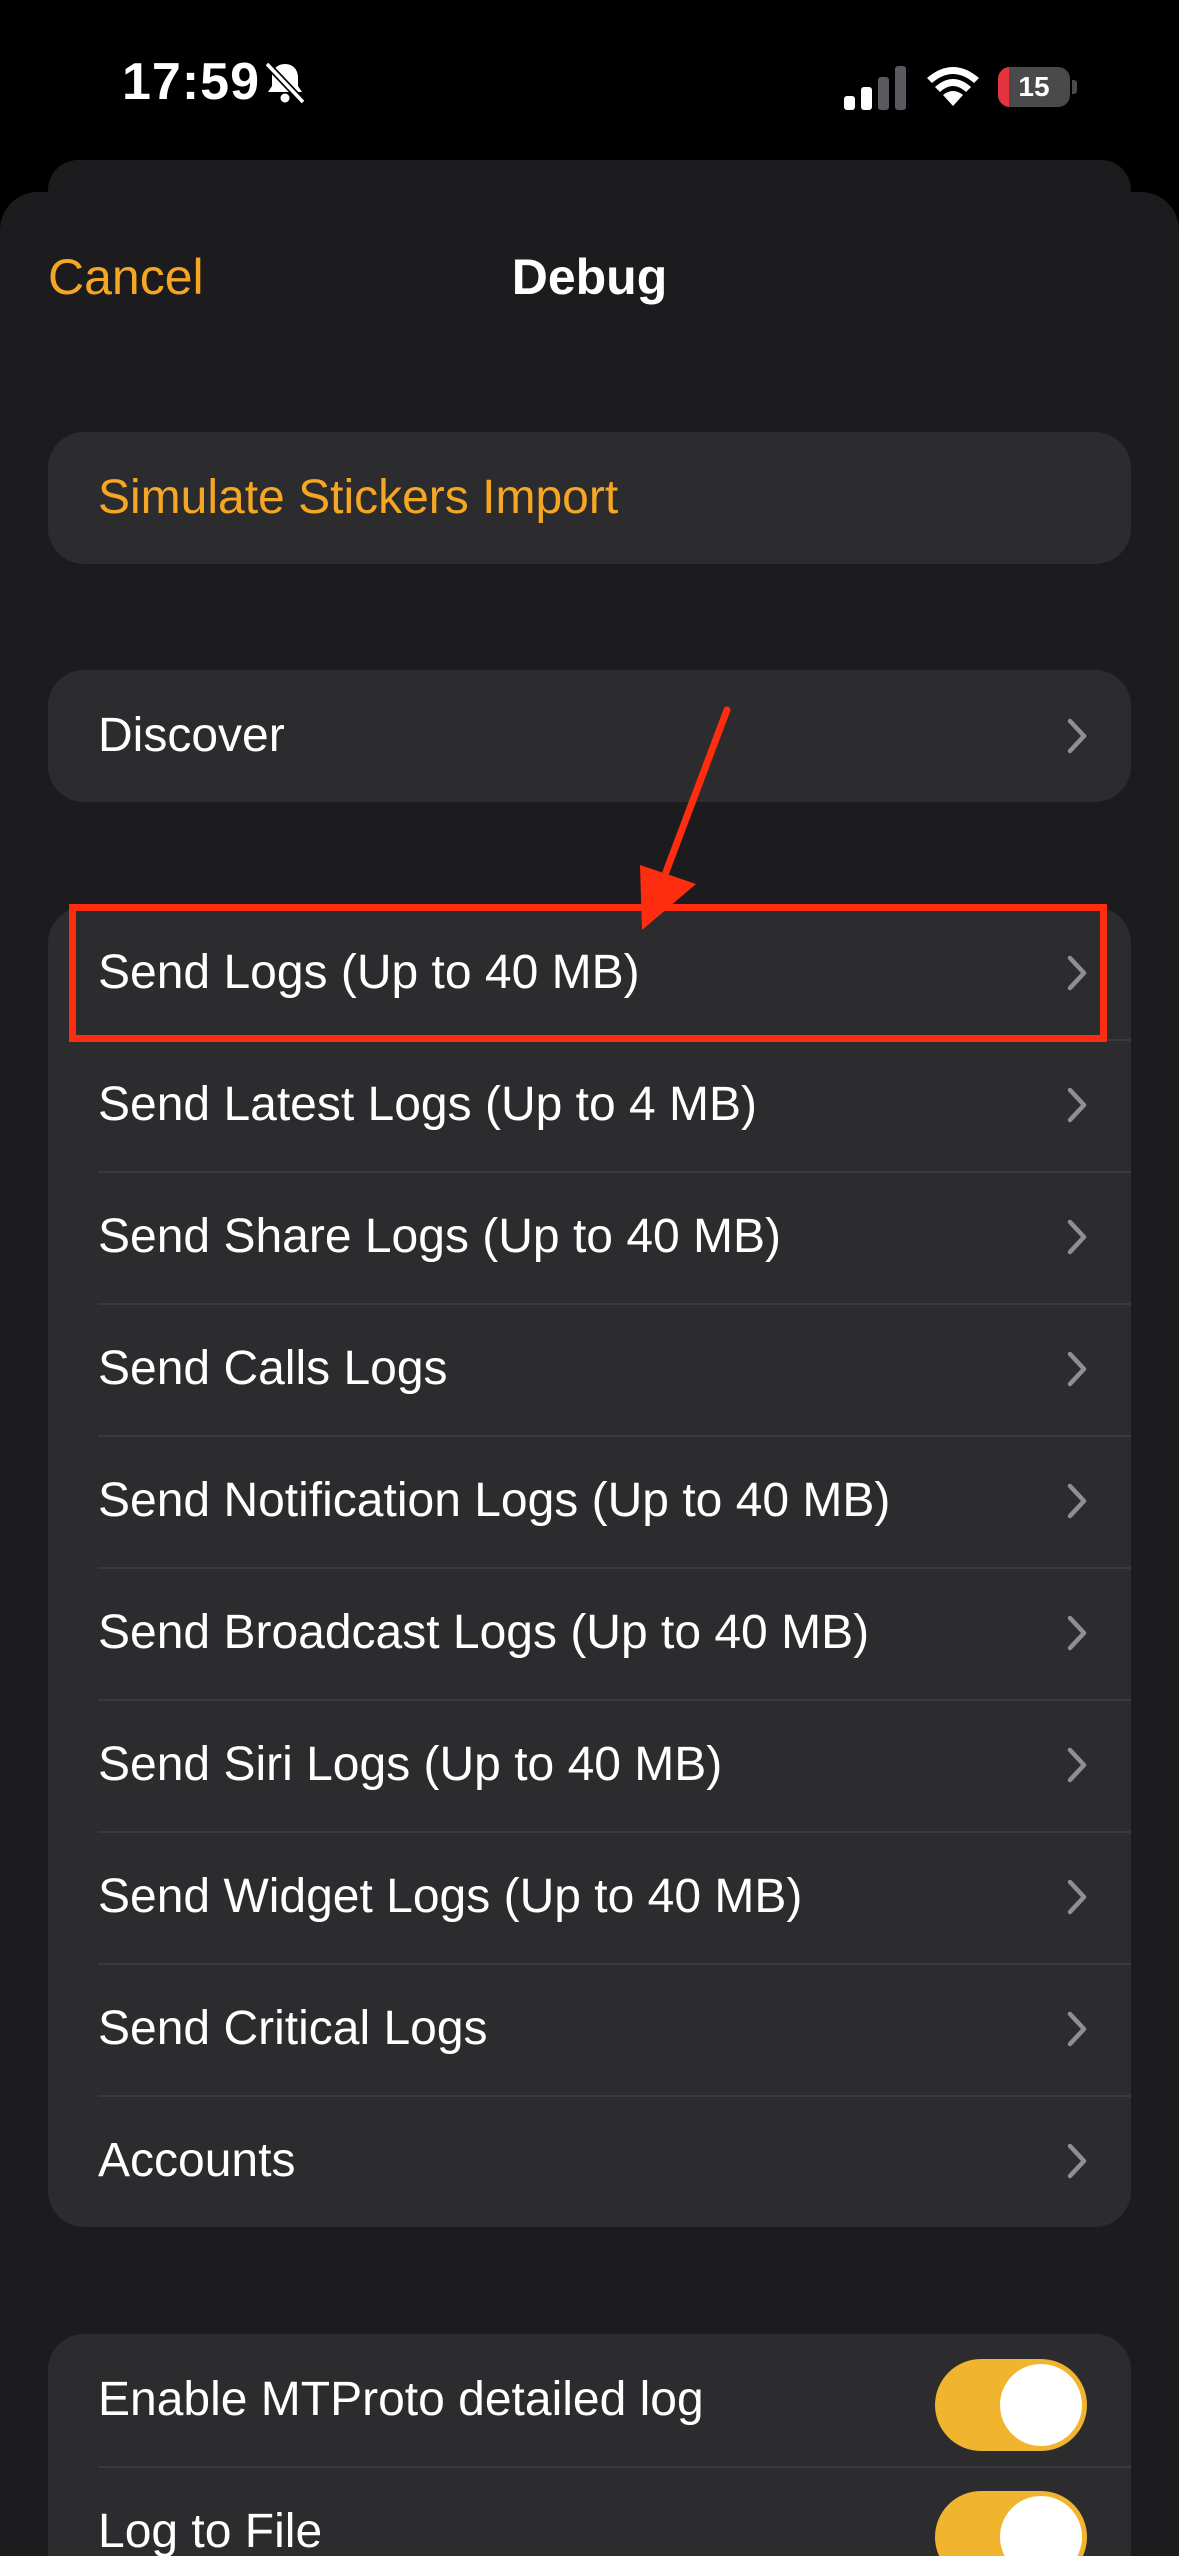  I want to click on send-notification-logs-row: Send Notification Logs (Up to 40 MB), so click(589, 1501).